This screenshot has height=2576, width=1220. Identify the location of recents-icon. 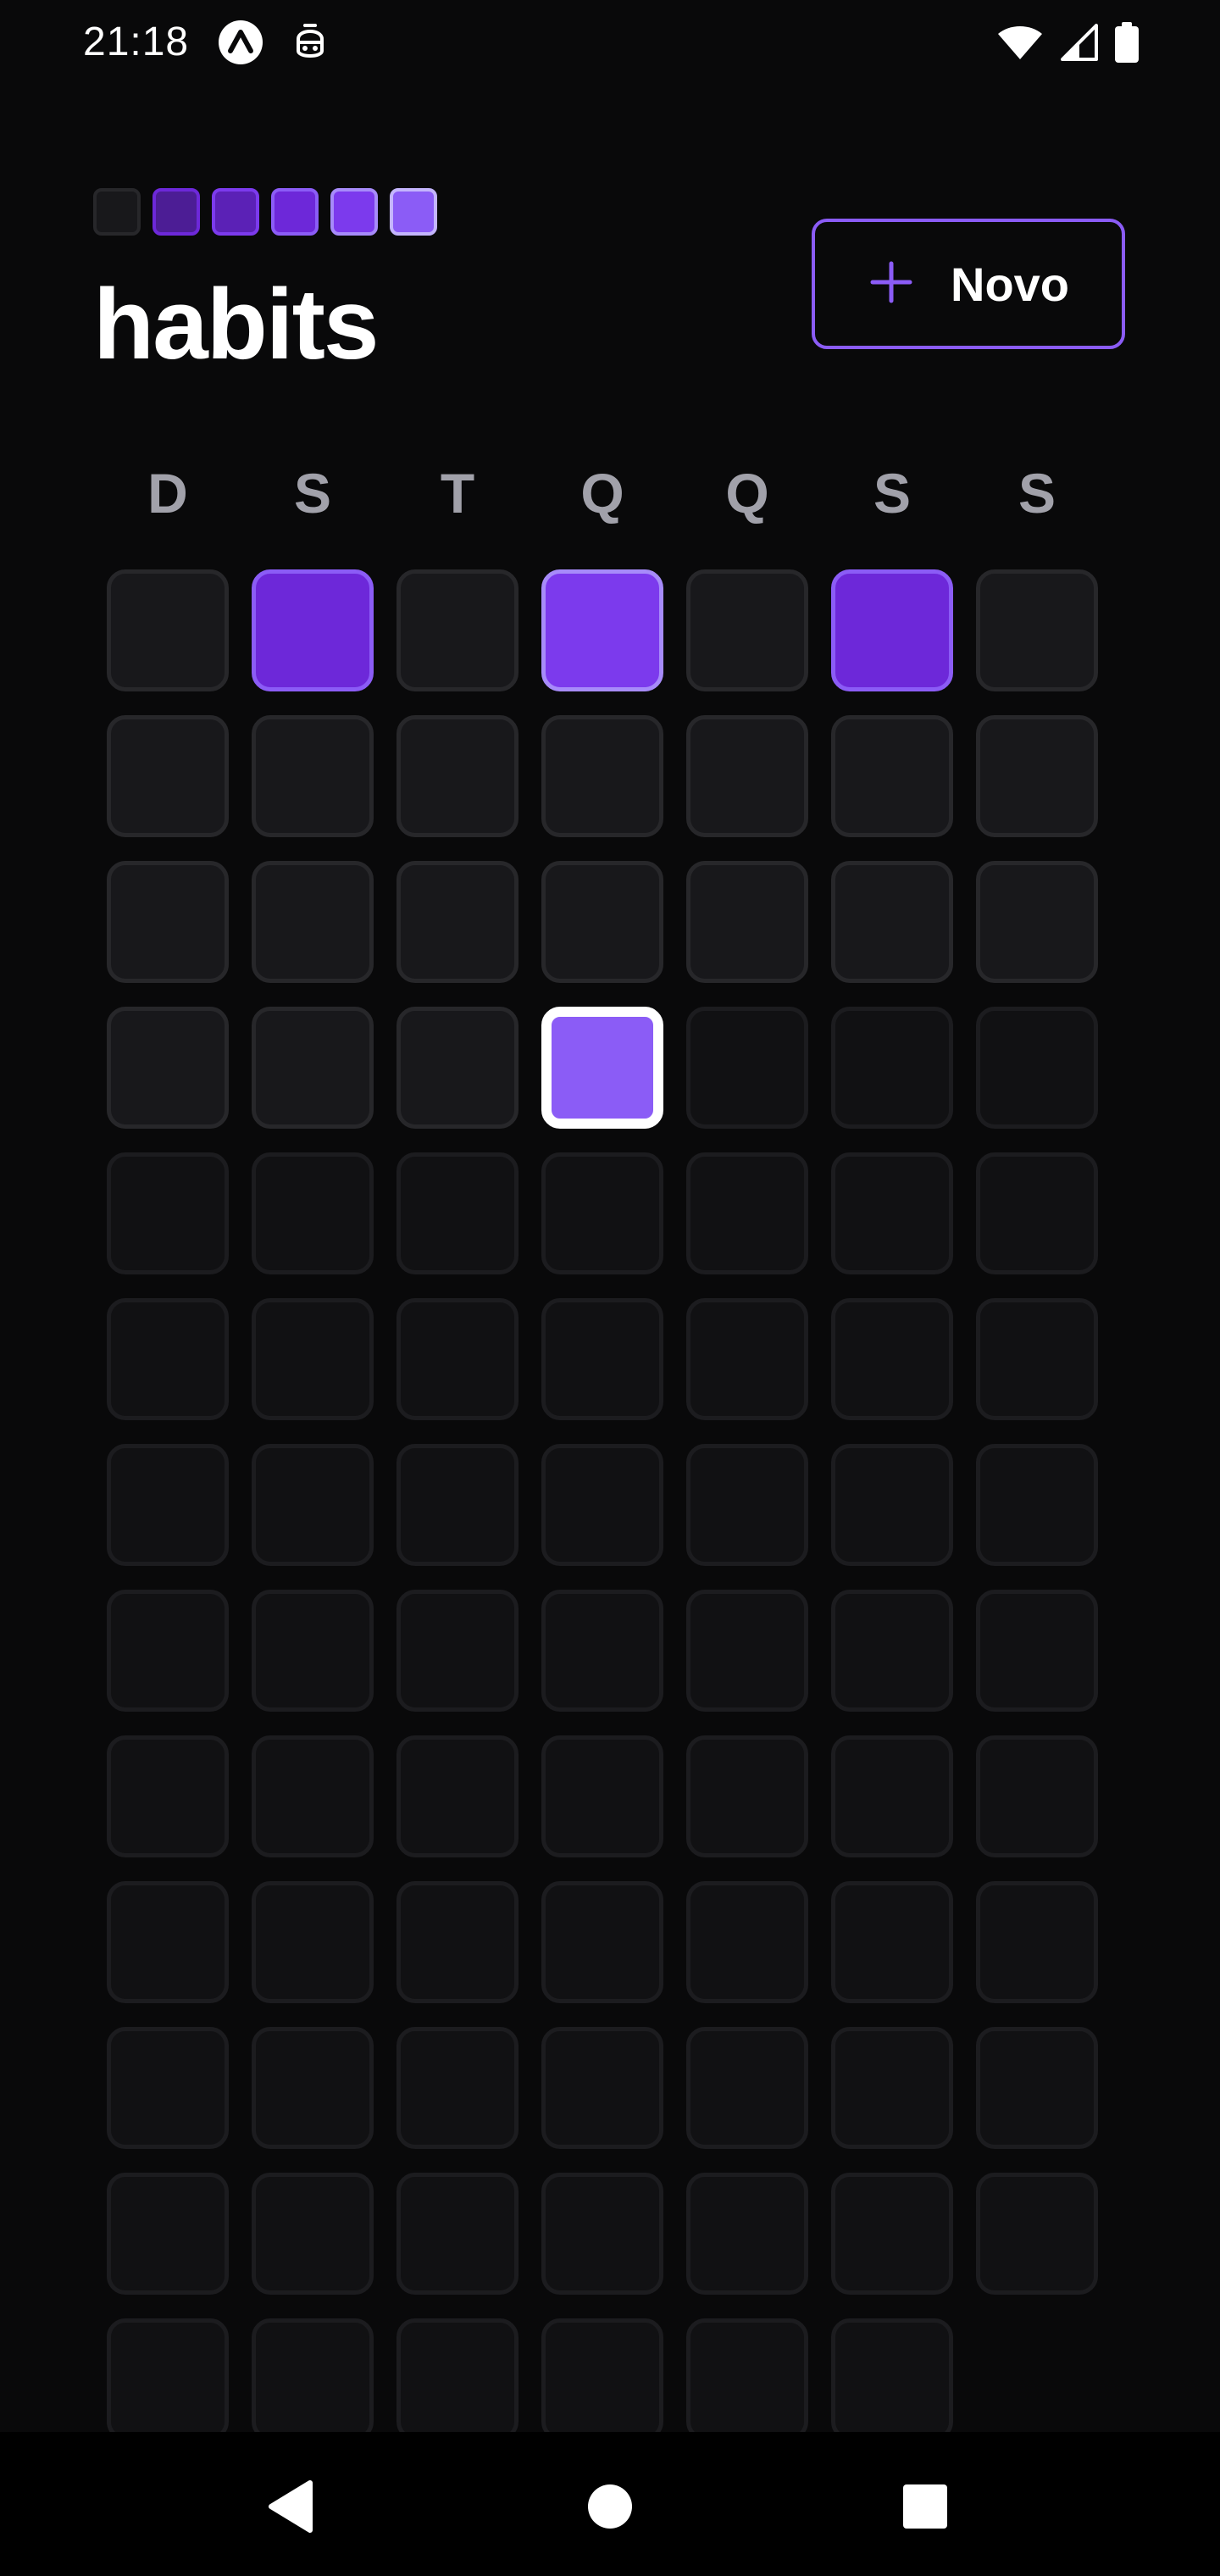
(925, 2506).